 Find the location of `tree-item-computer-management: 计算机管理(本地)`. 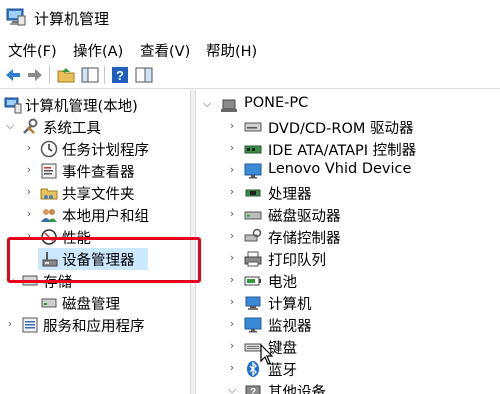

tree-item-computer-management: 计算机管理(本地) is located at coordinates (95, 105).